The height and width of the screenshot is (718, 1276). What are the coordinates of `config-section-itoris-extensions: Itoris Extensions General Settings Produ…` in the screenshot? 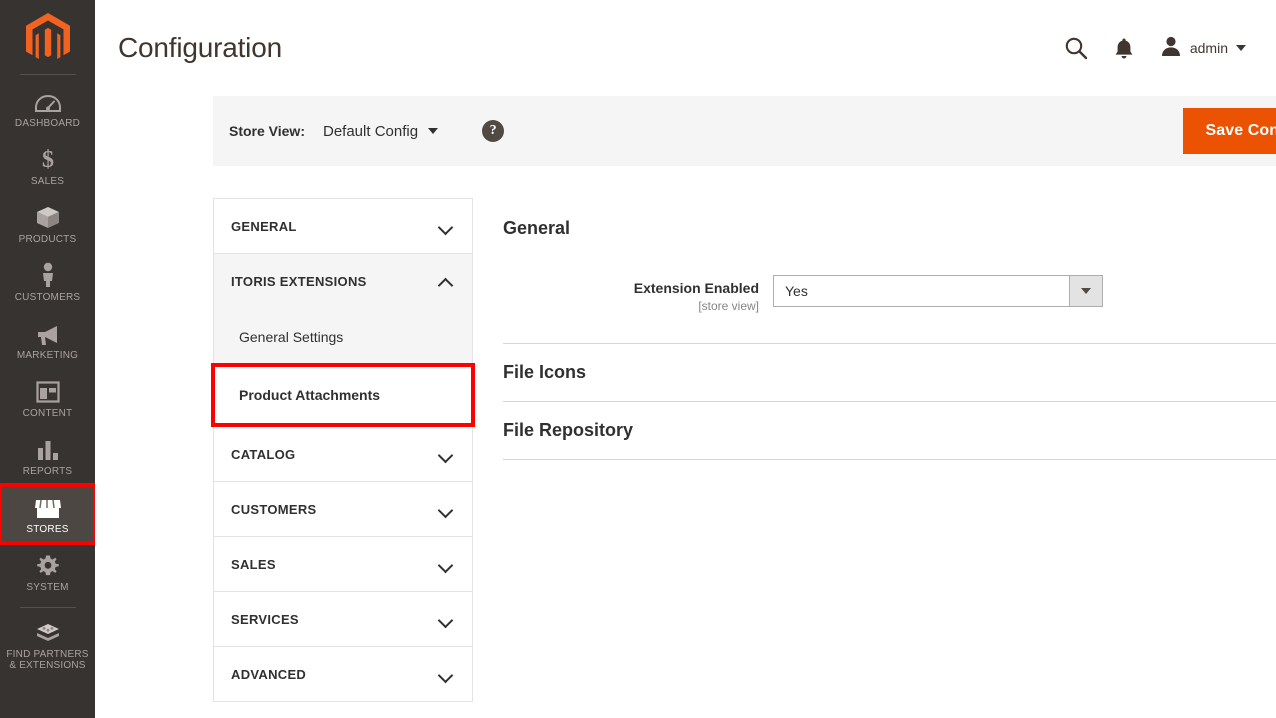 It's located at (343, 340).